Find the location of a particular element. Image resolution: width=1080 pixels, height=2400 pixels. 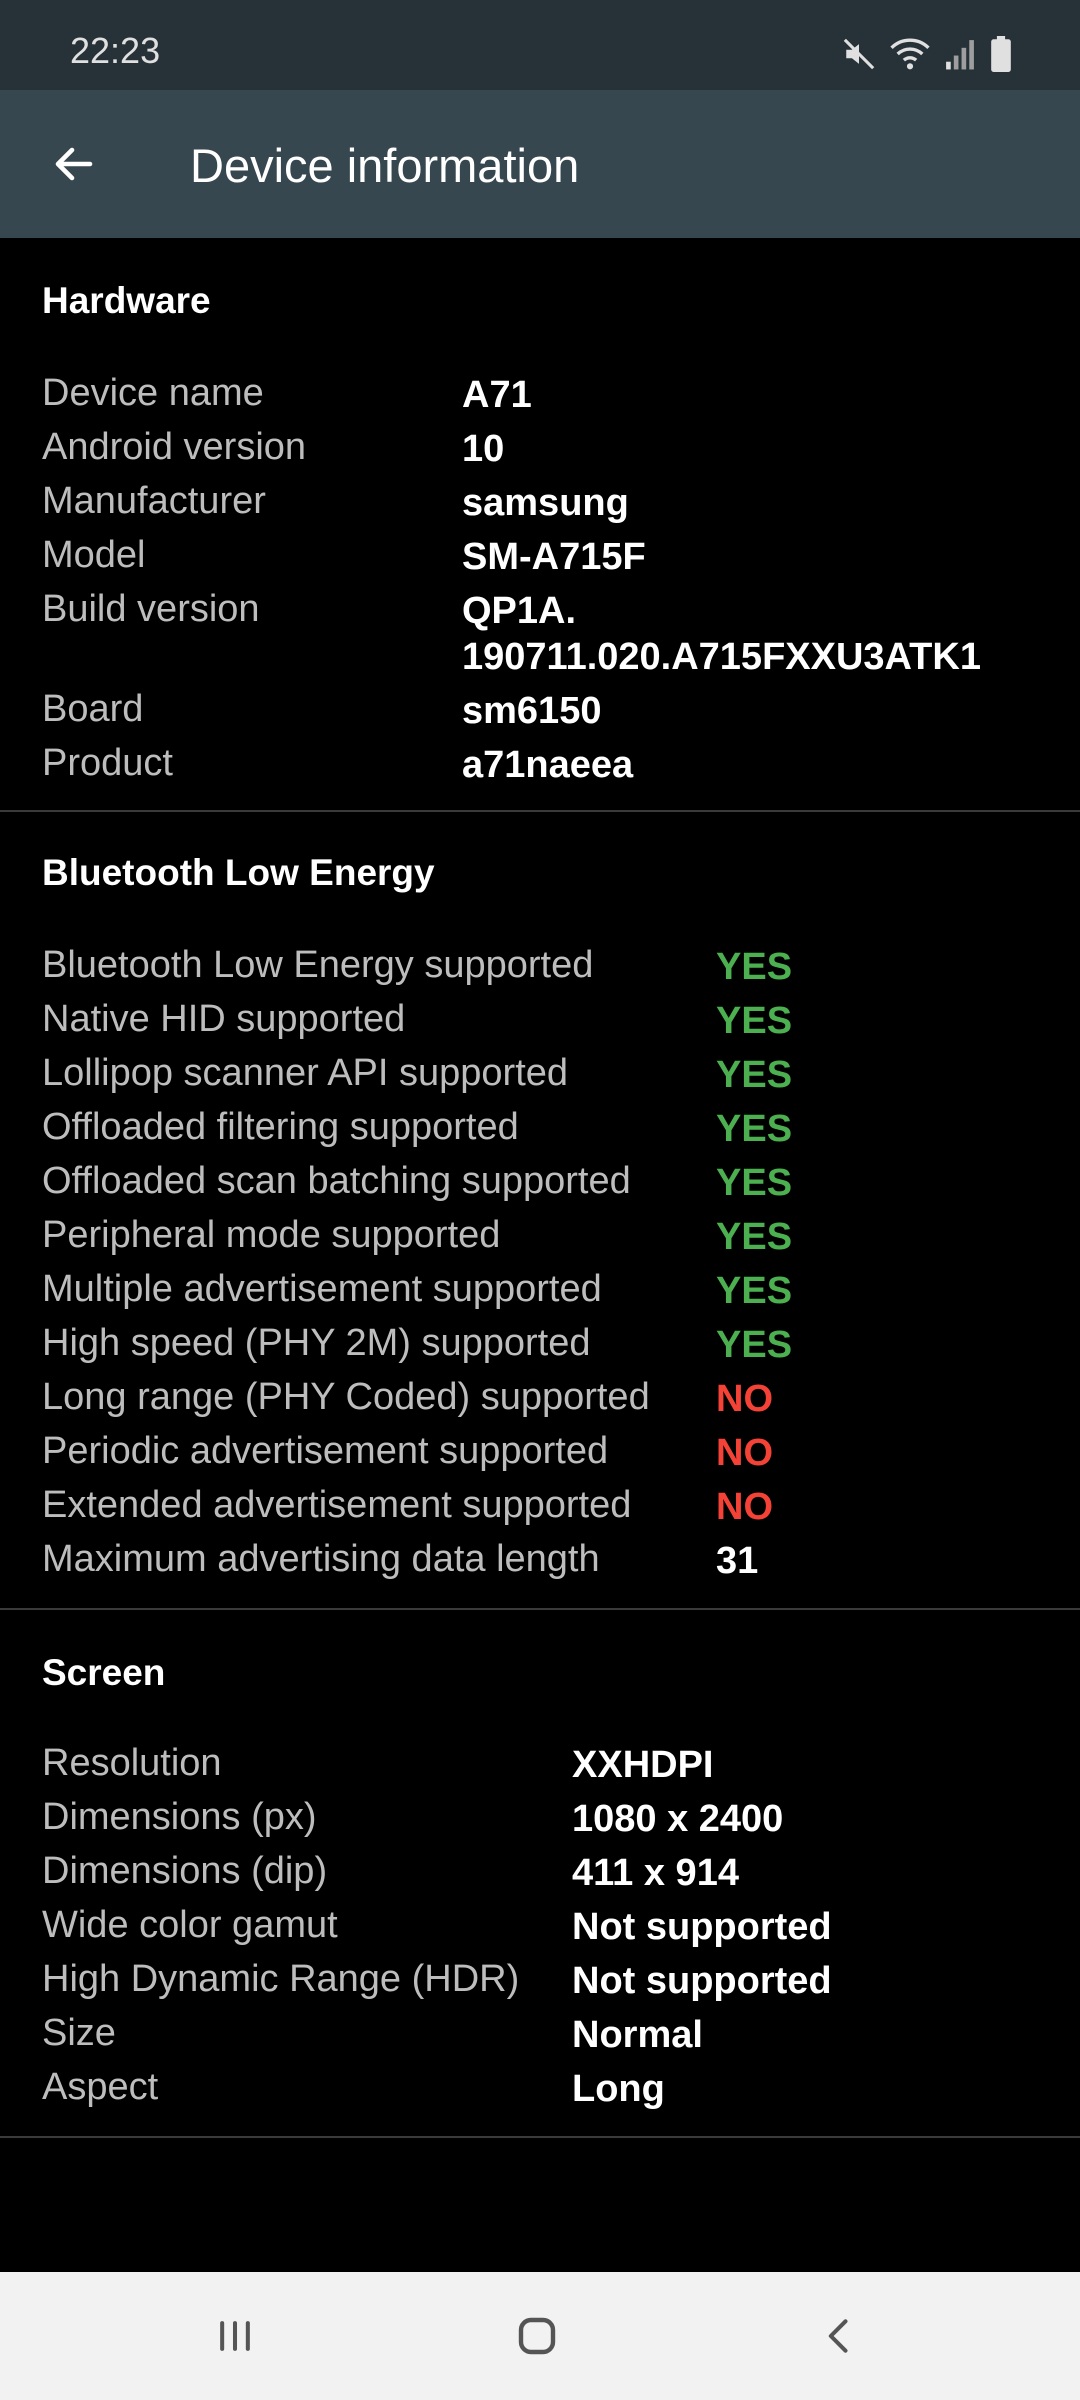

info-row: Product a71naeea is located at coordinates (540, 769).